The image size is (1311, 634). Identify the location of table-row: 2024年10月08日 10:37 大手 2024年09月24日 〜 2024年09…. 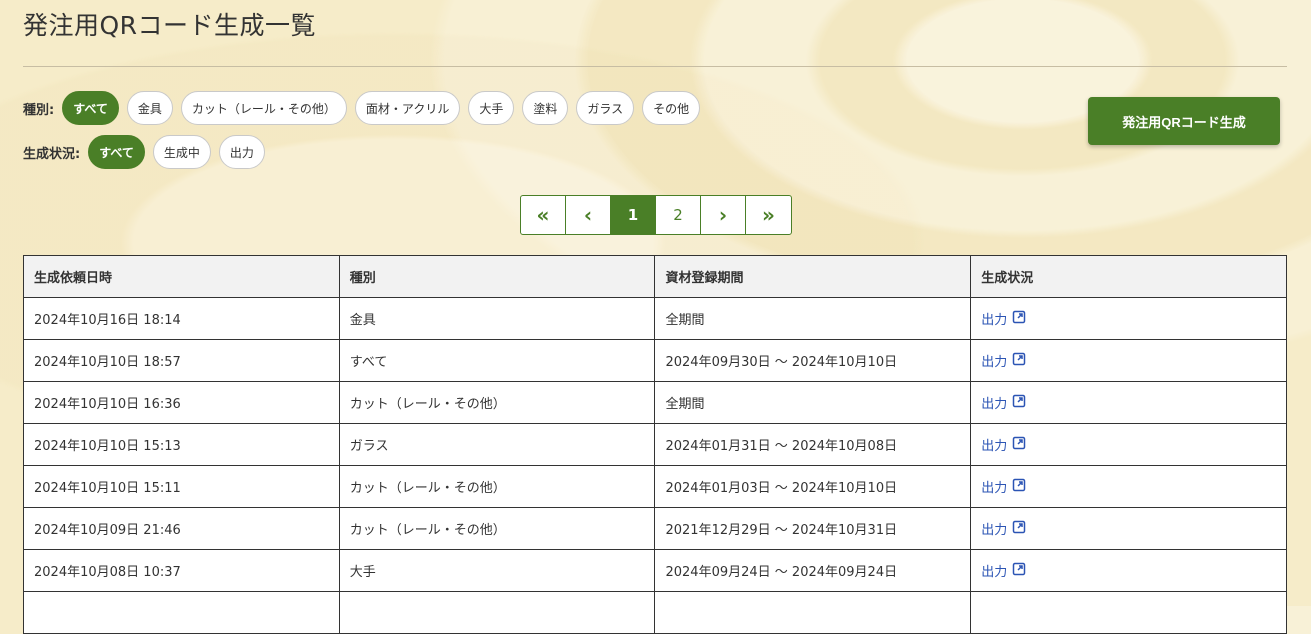
(655, 570).